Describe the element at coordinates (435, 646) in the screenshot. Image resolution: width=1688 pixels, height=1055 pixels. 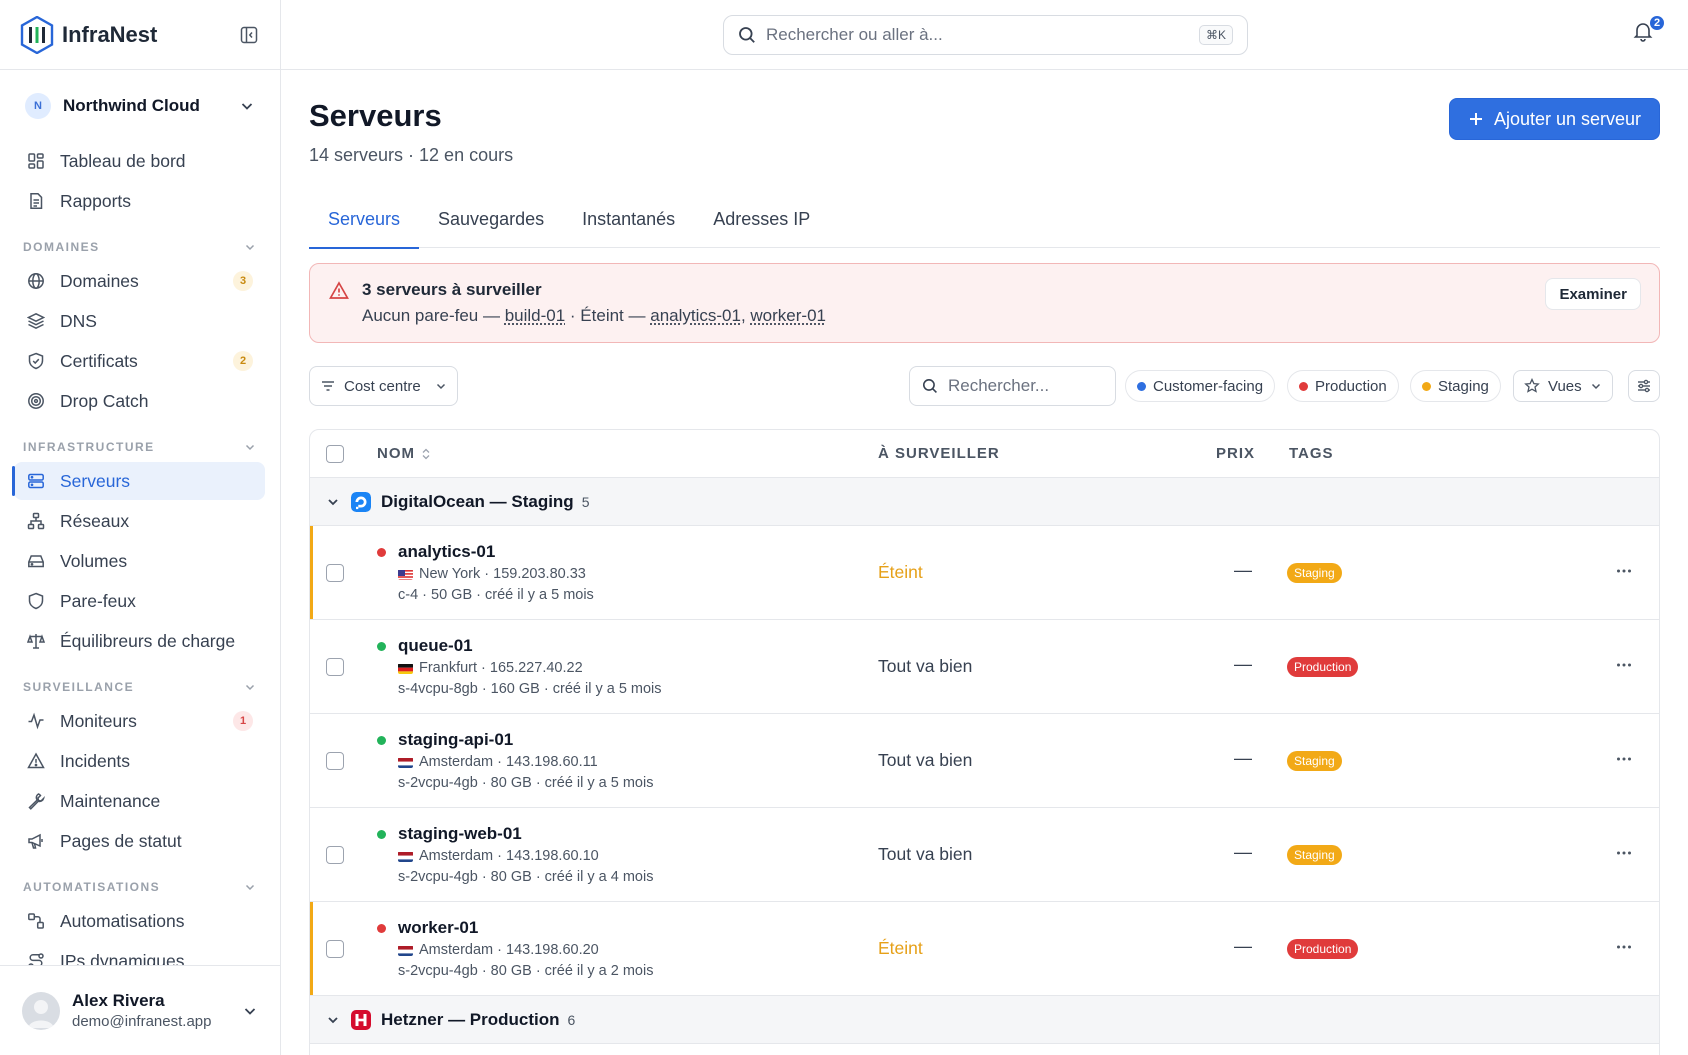
I see `server-name: queue-01` at that location.